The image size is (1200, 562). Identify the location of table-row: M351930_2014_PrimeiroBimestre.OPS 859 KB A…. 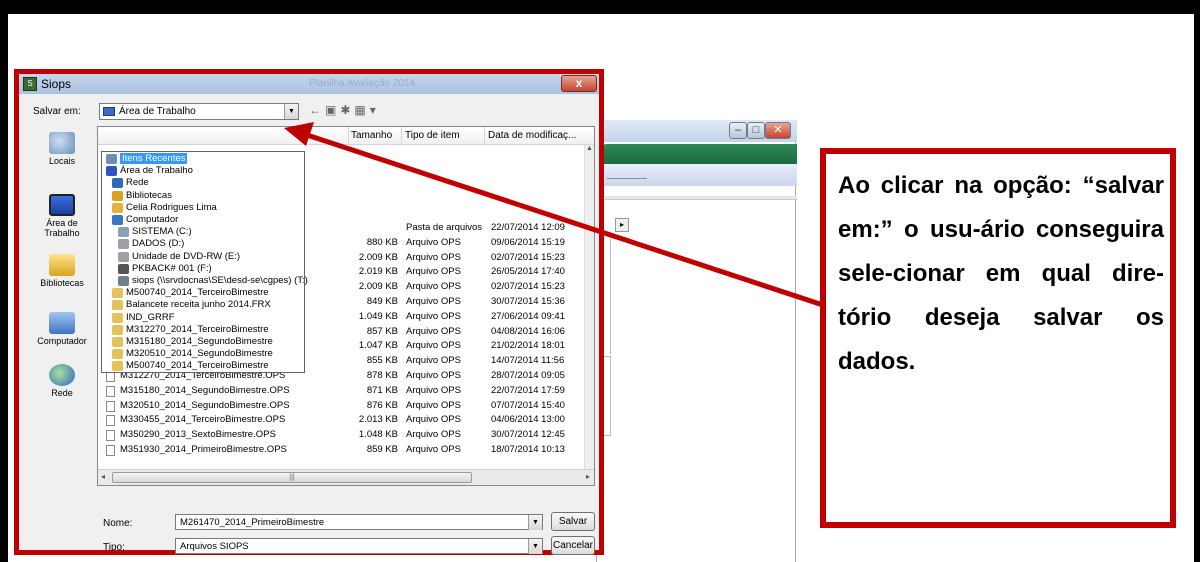
(341, 451).